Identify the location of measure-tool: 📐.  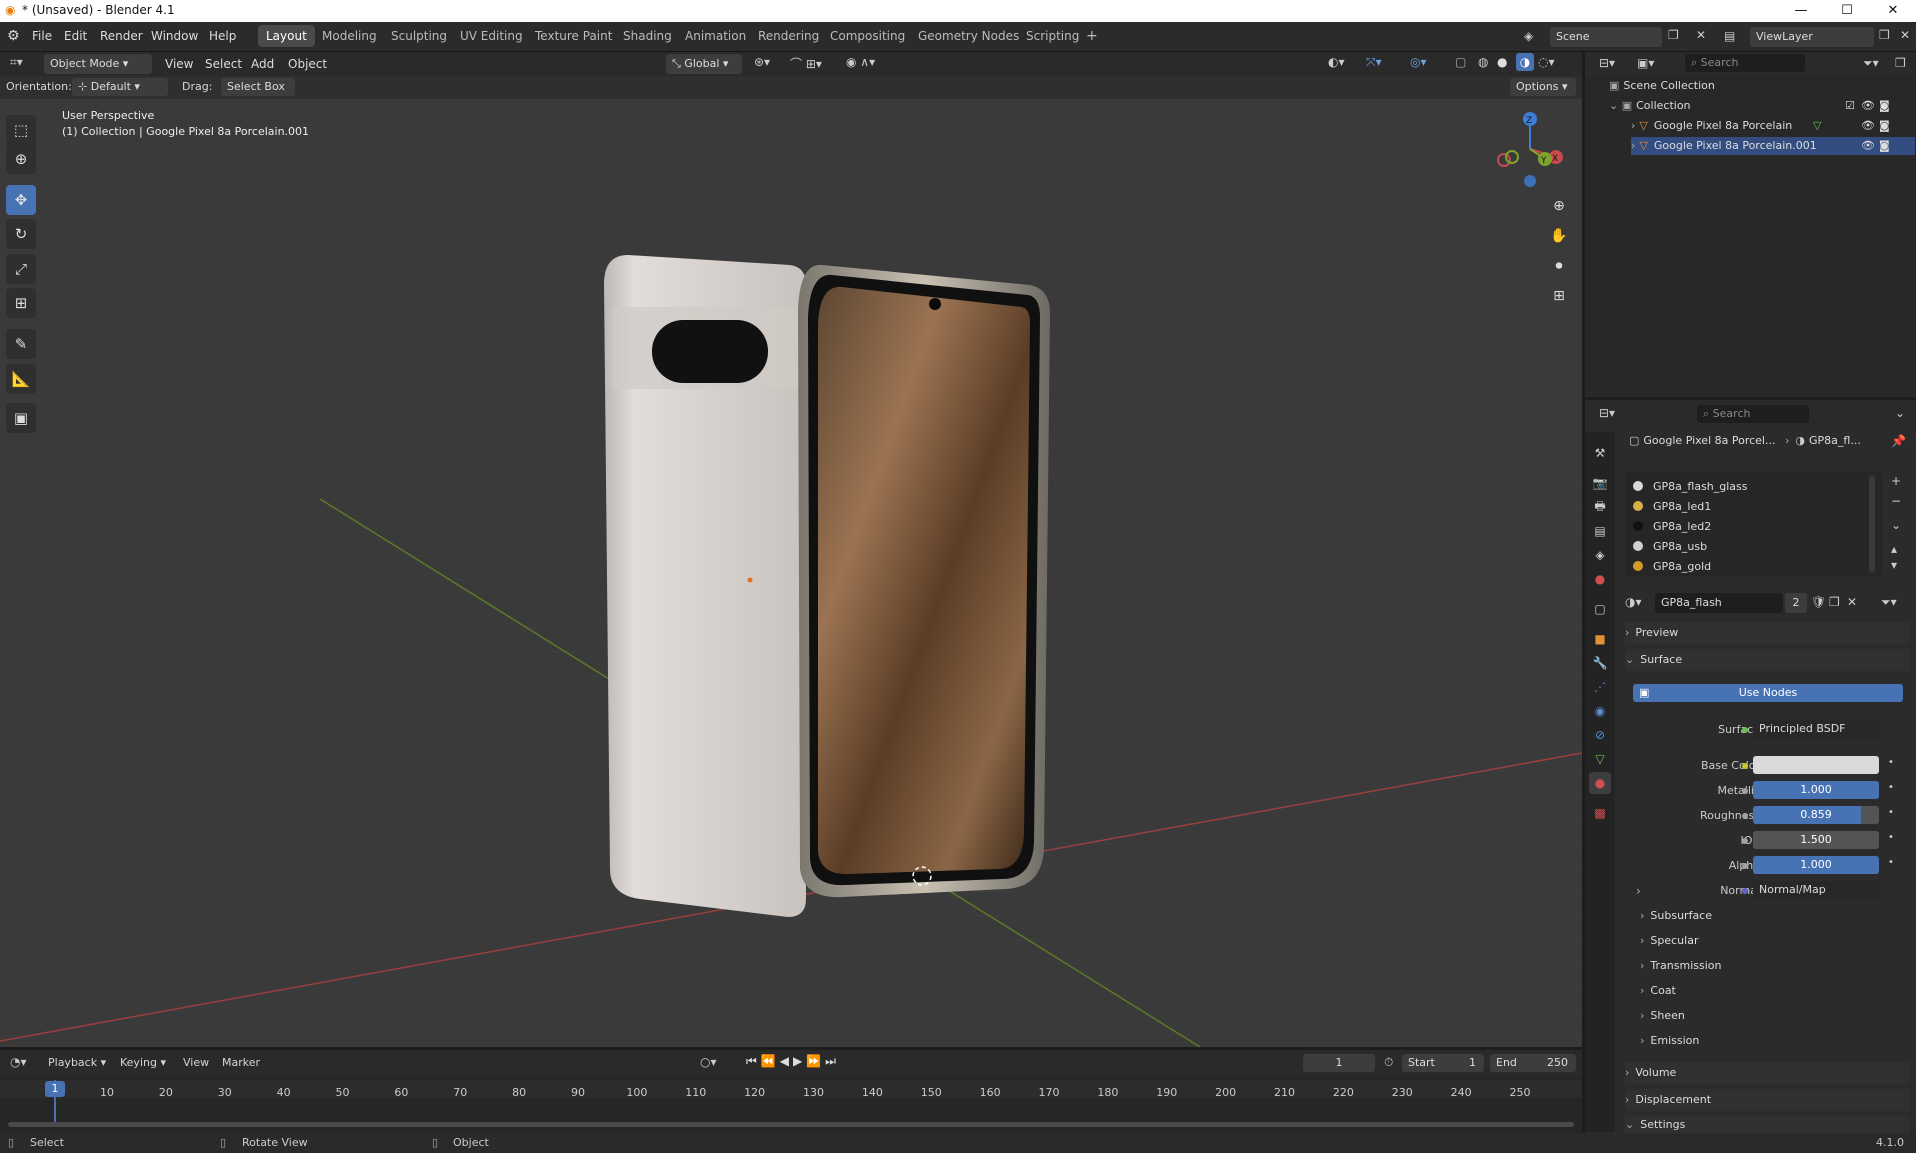
(21, 379).